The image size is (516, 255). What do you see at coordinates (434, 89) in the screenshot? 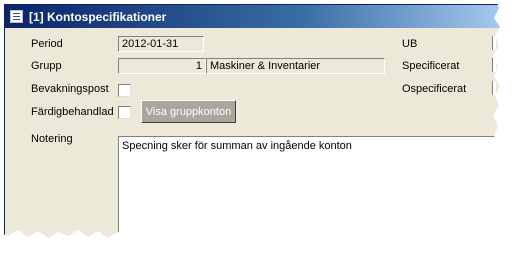
I see `ospecificerat-label: Ospecificerat` at bounding box center [434, 89].